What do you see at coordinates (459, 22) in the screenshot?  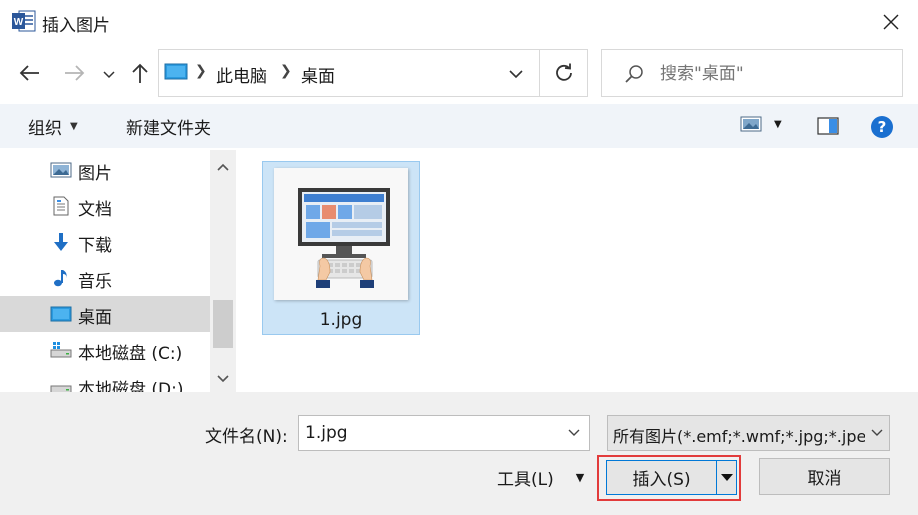 I see `title-bar: W 插入图片` at bounding box center [459, 22].